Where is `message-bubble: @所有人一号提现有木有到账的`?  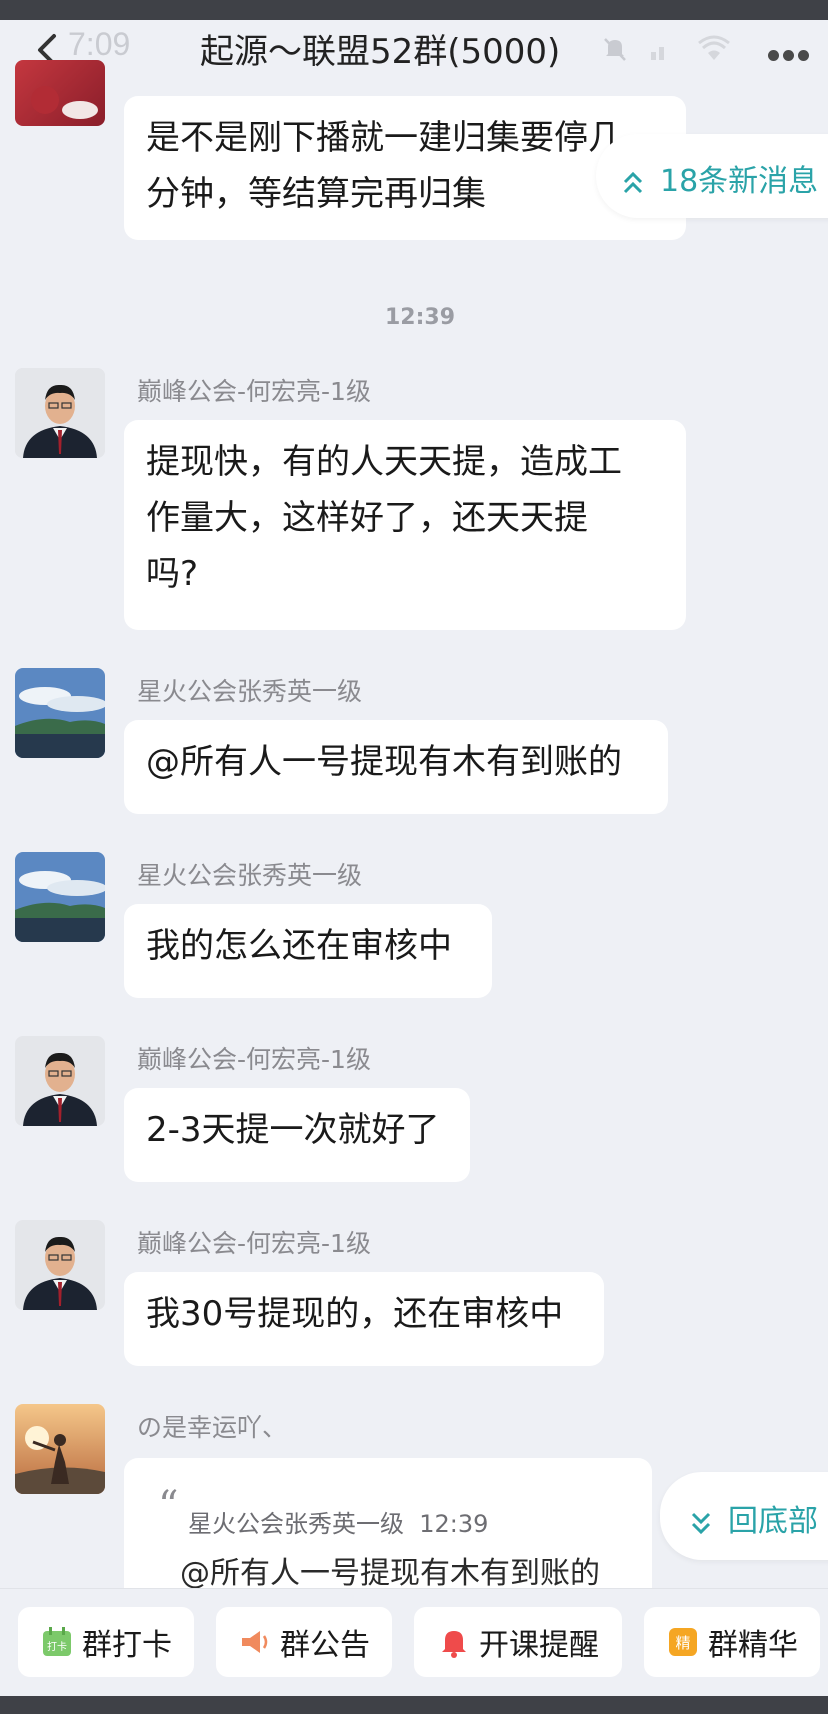
message-bubble: @所有人一号提现有木有到账的 is located at coordinates (396, 767).